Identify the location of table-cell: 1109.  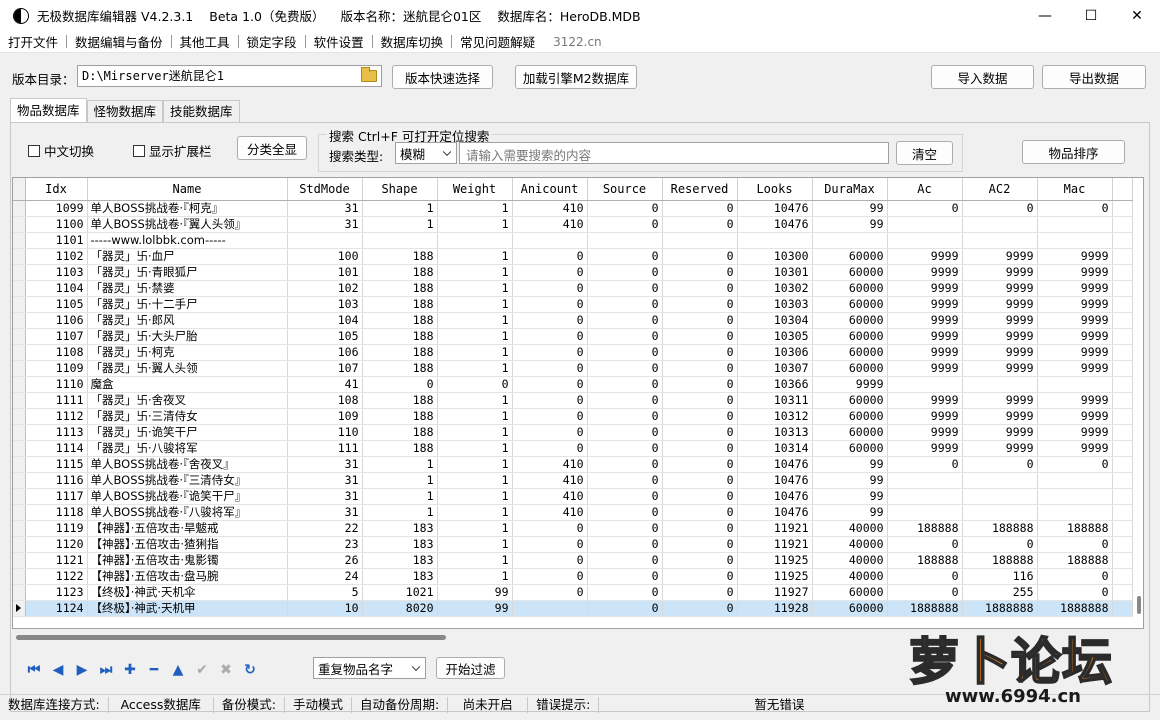
(56, 368).